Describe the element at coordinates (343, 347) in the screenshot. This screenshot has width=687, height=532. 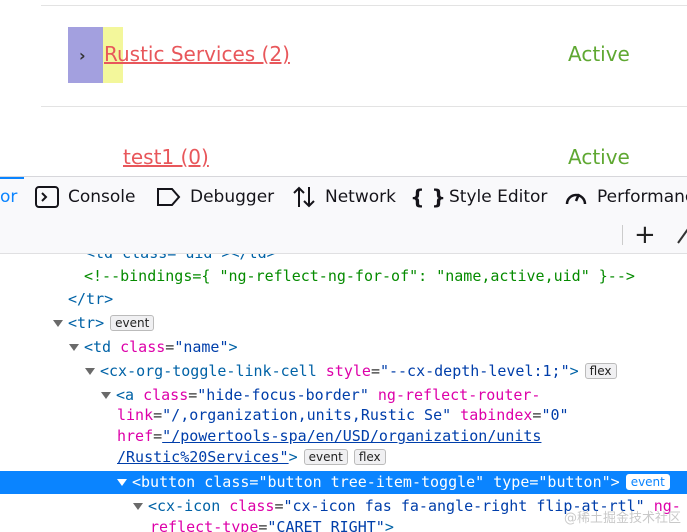
I see `tree-line-td: <td class="name">` at that location.